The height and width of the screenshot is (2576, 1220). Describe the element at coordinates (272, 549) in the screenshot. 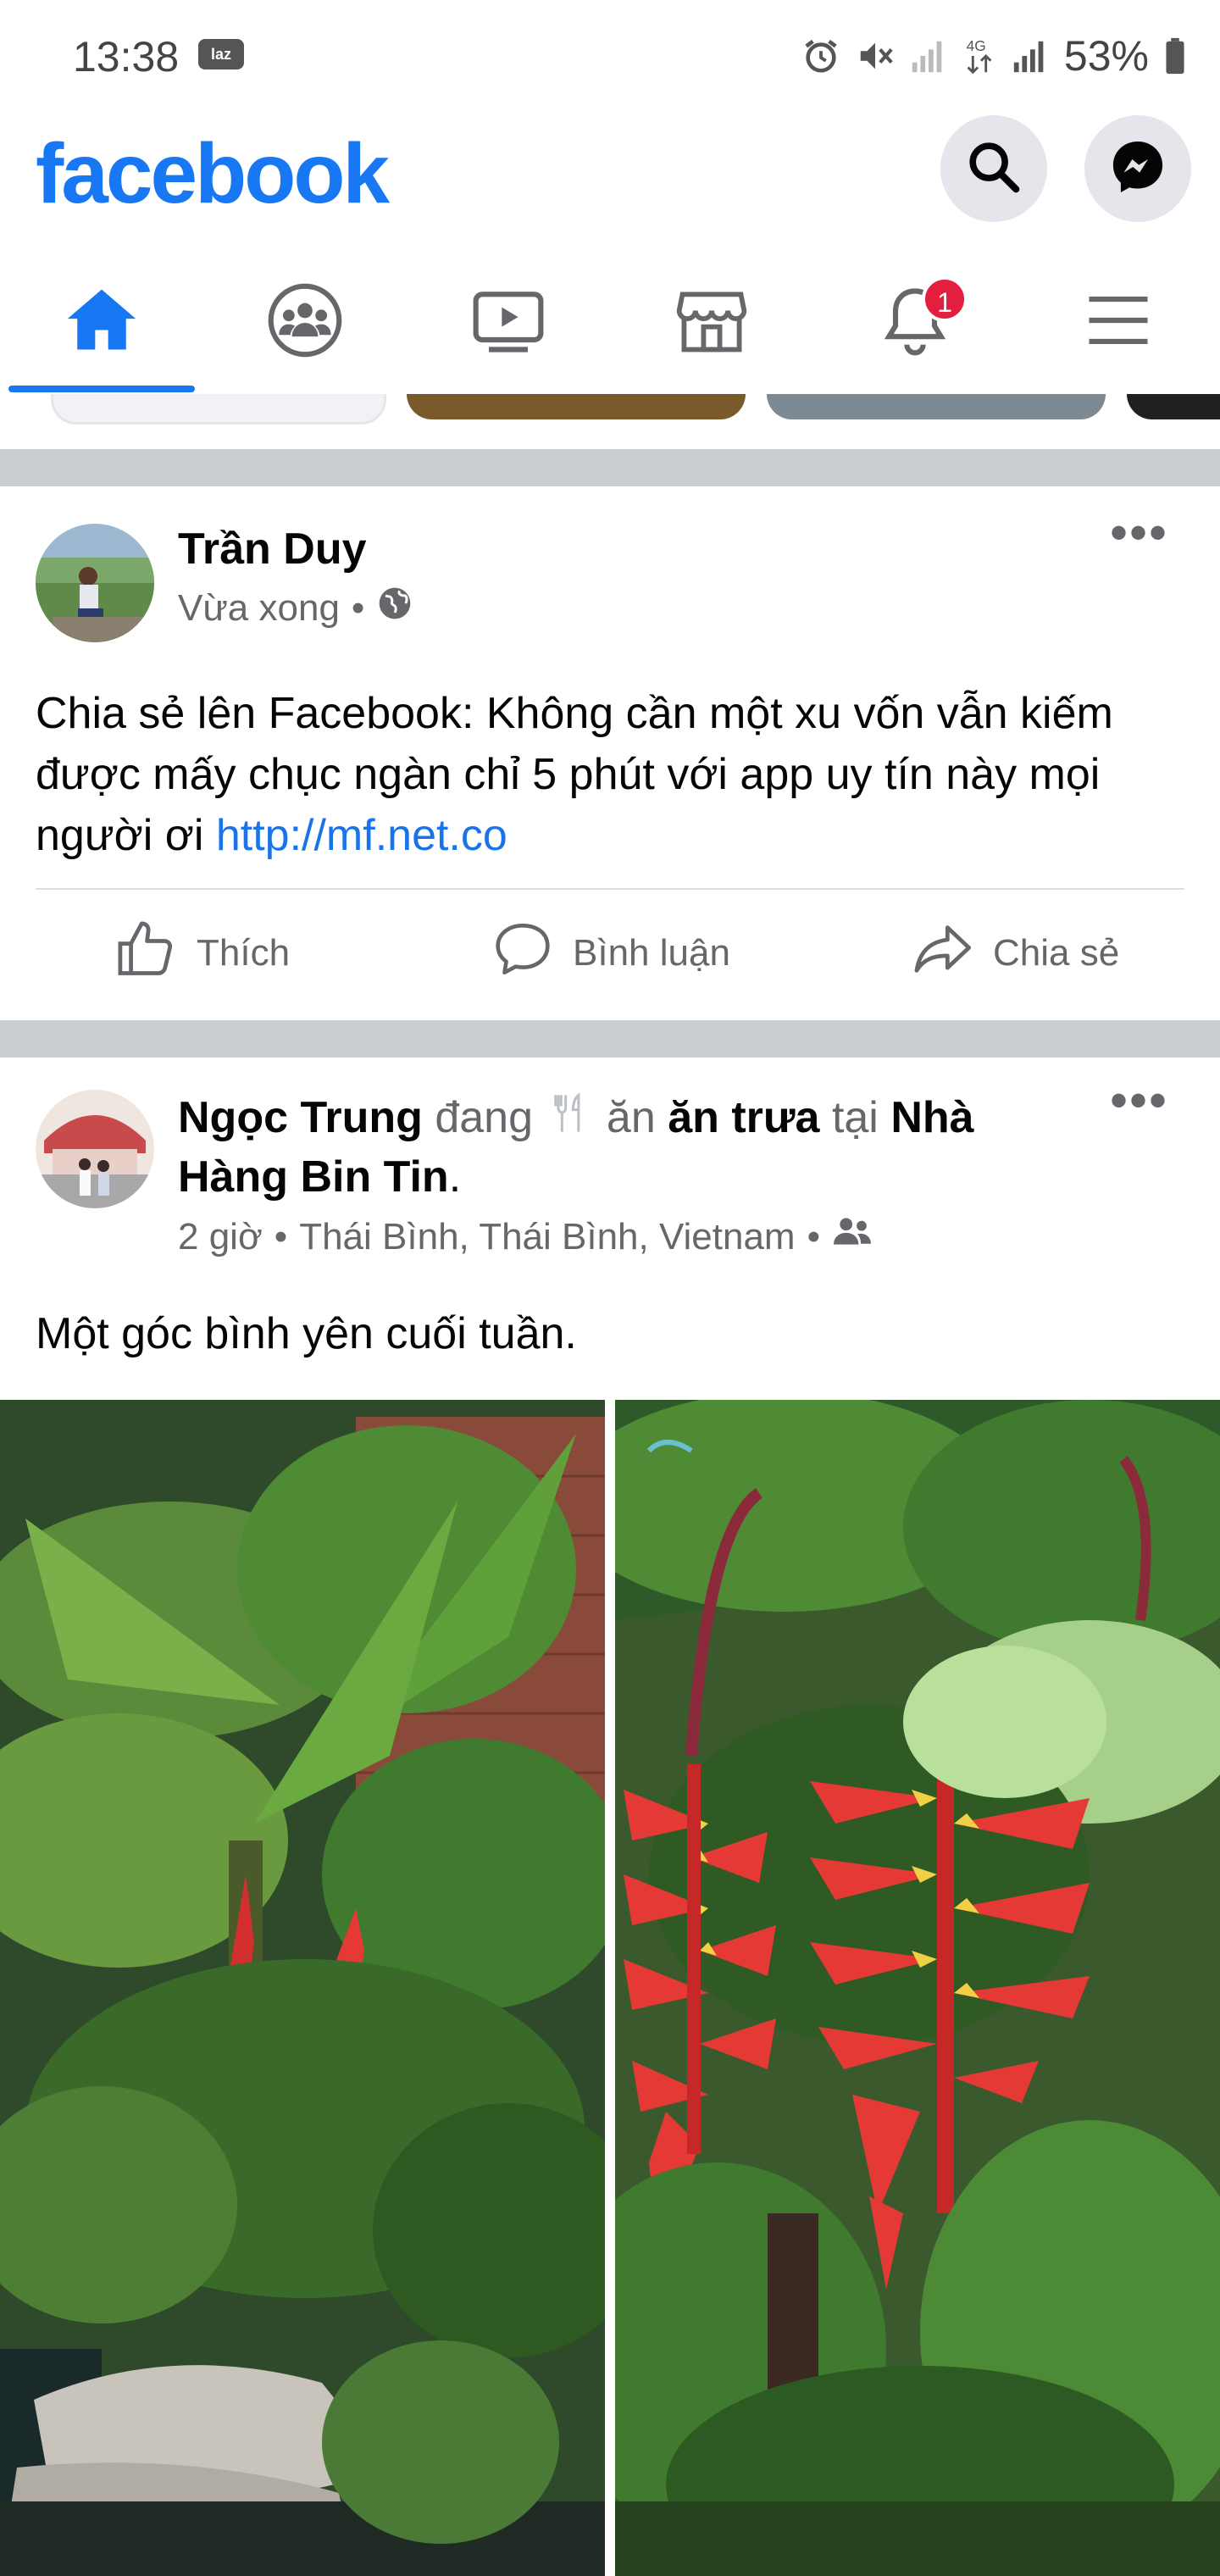

I see `post-author: Trần Duy` at that location.